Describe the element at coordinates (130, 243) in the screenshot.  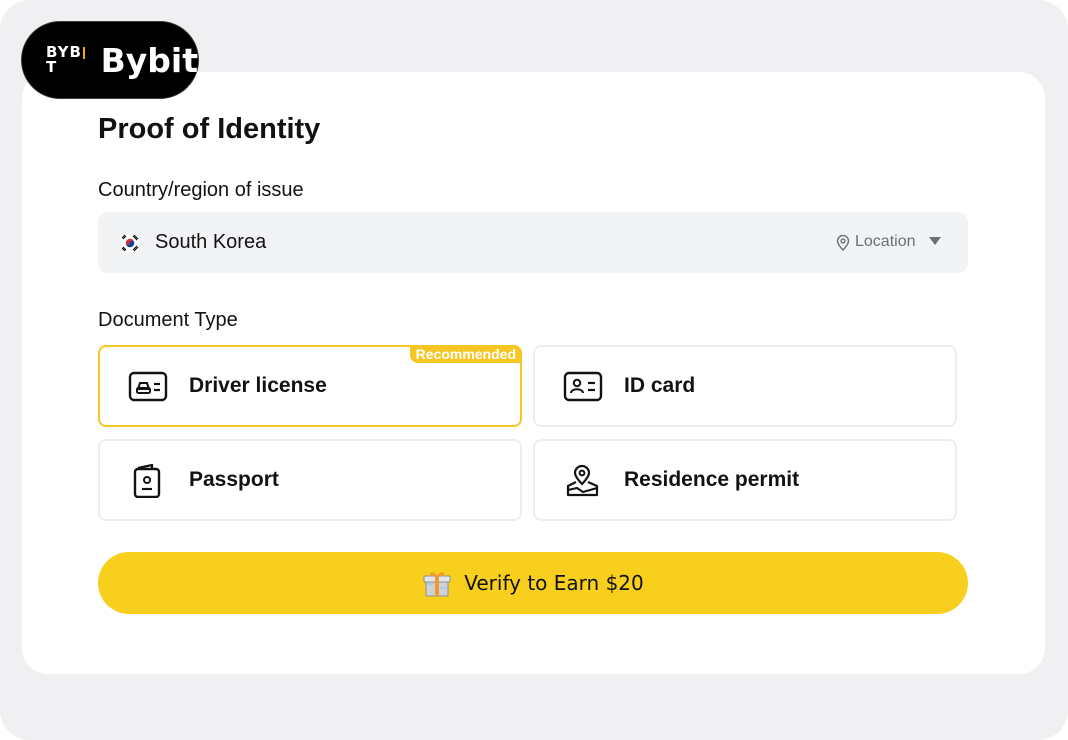
I see `south-korea-flag-icon` at that location.